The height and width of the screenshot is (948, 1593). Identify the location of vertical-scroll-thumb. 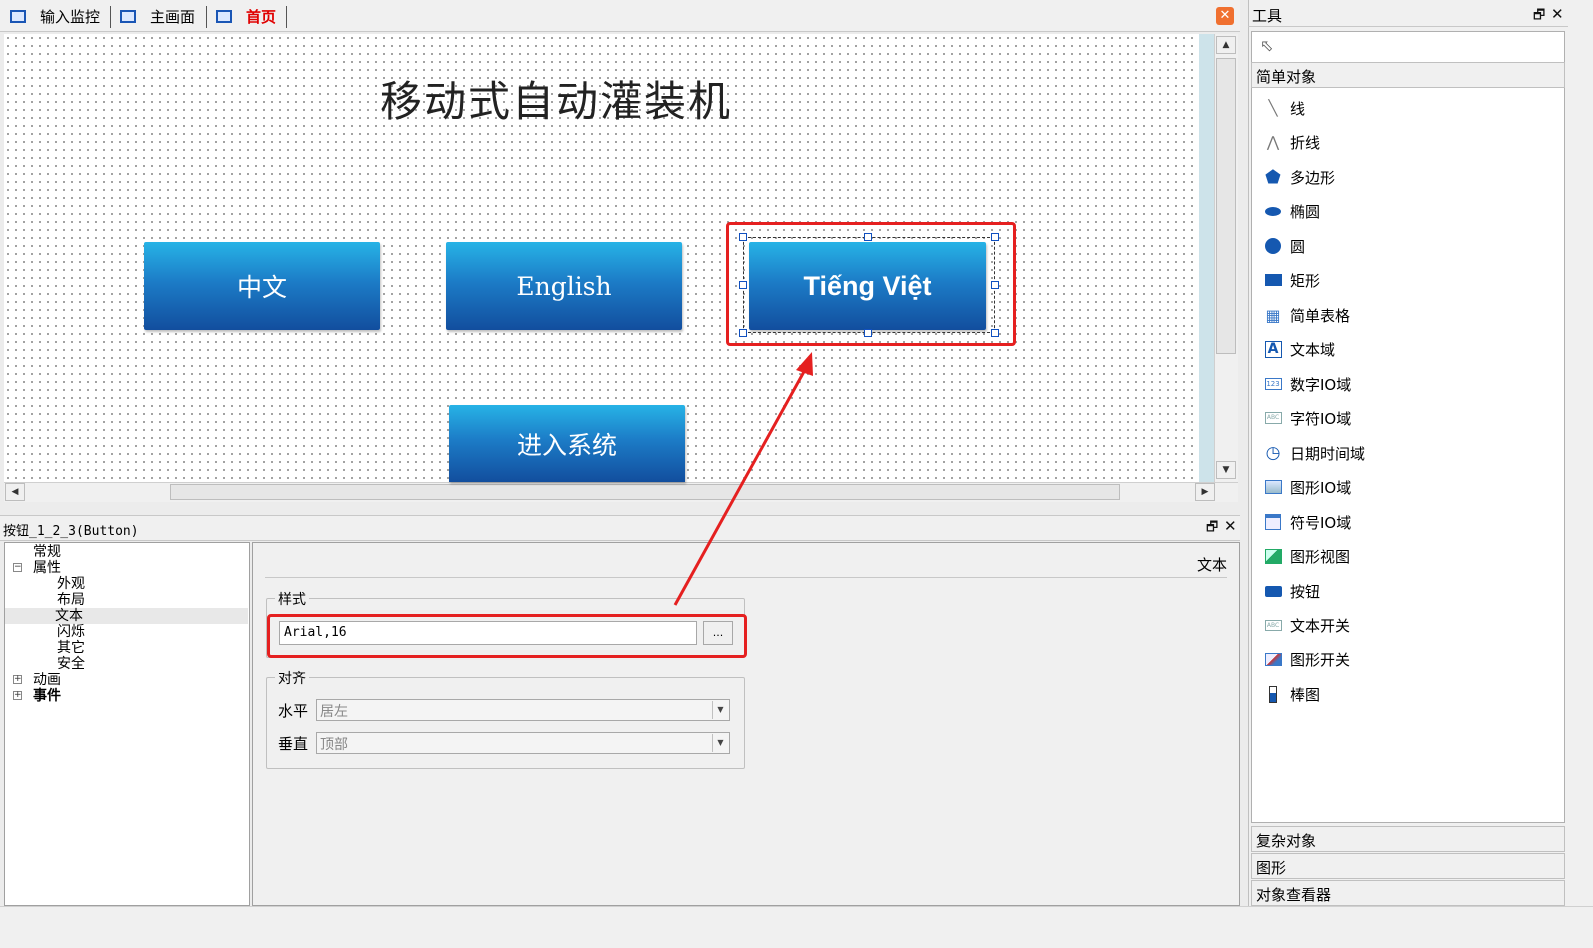
(1226, 206).